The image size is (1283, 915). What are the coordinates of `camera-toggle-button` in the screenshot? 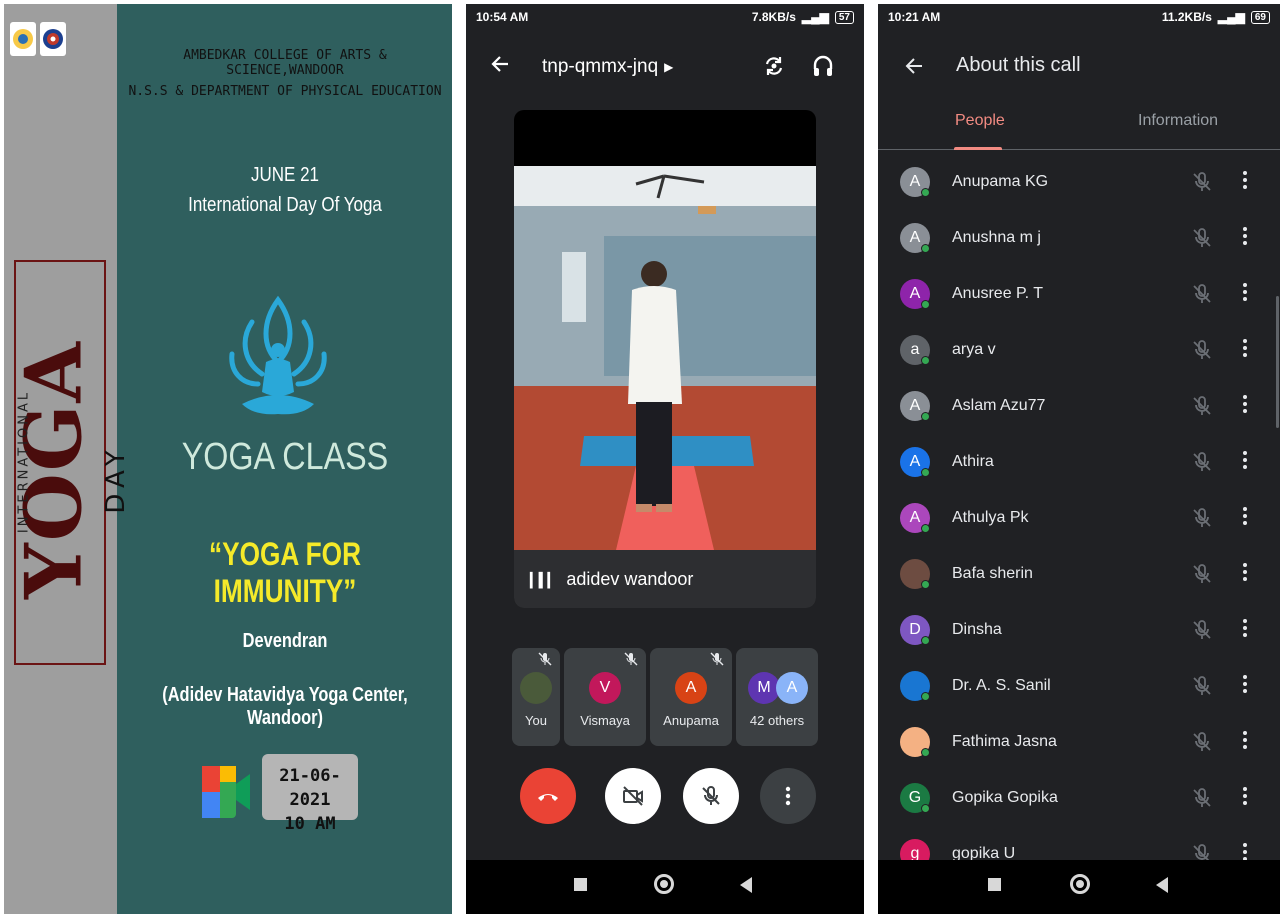 It's located at (633, 796).